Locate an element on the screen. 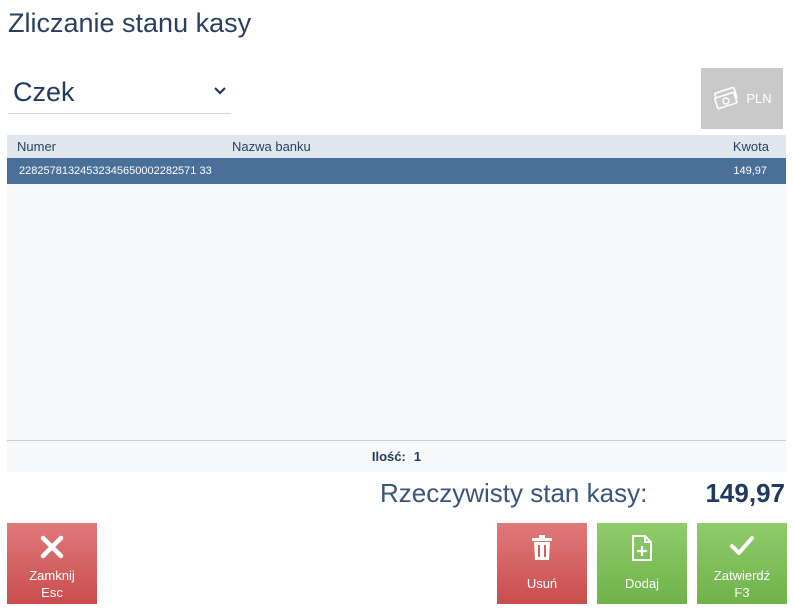  column-header-amount: Kwota is located at coordinates (751, 146).